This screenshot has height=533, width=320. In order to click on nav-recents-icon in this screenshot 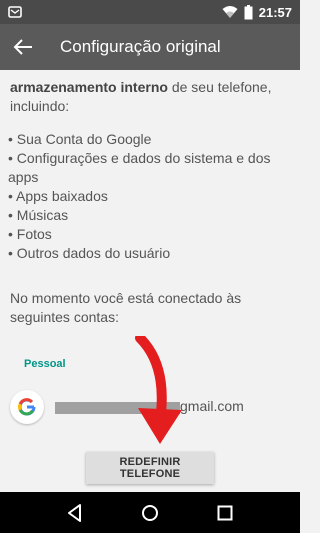, I will do `click(225, 513)`.